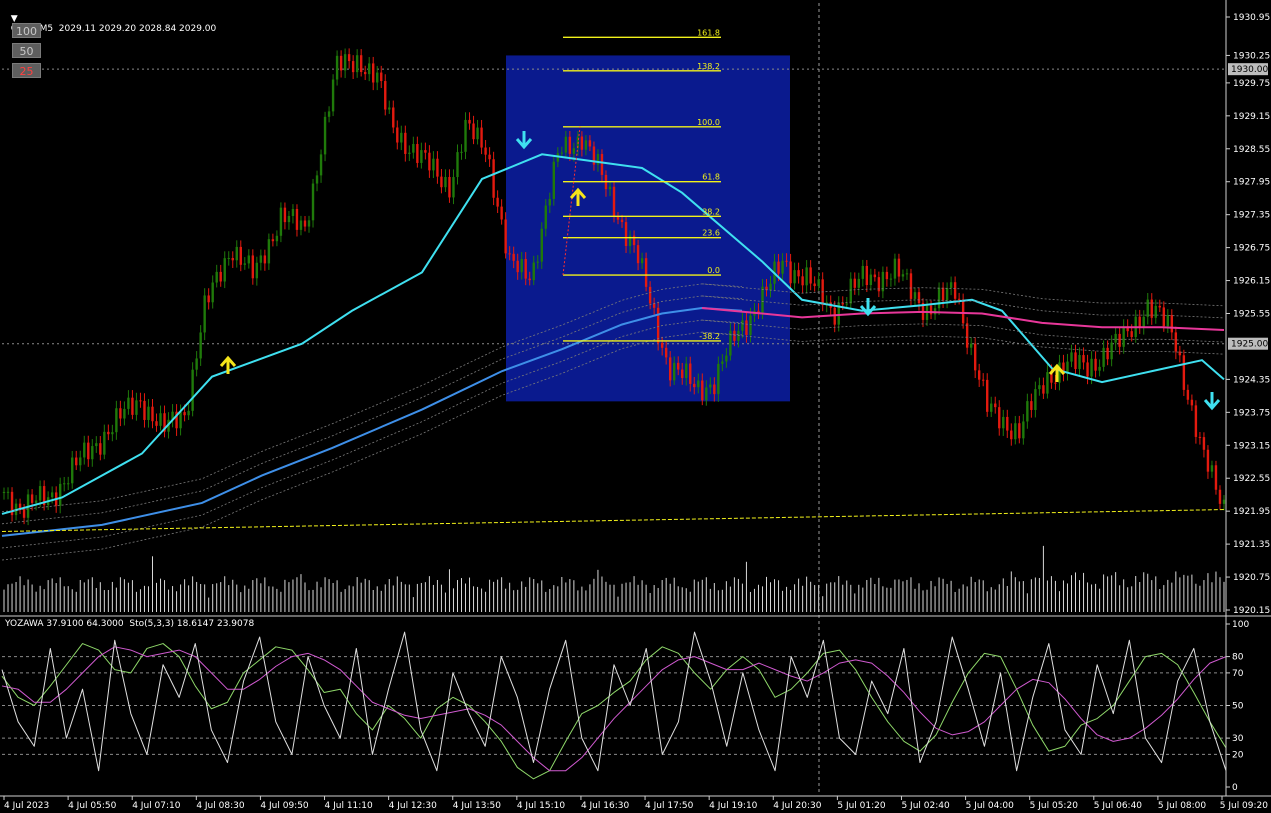 Image resolution: width=1271 pixels, height=813 pixels. I want to click on candle, so click(1184, 372).